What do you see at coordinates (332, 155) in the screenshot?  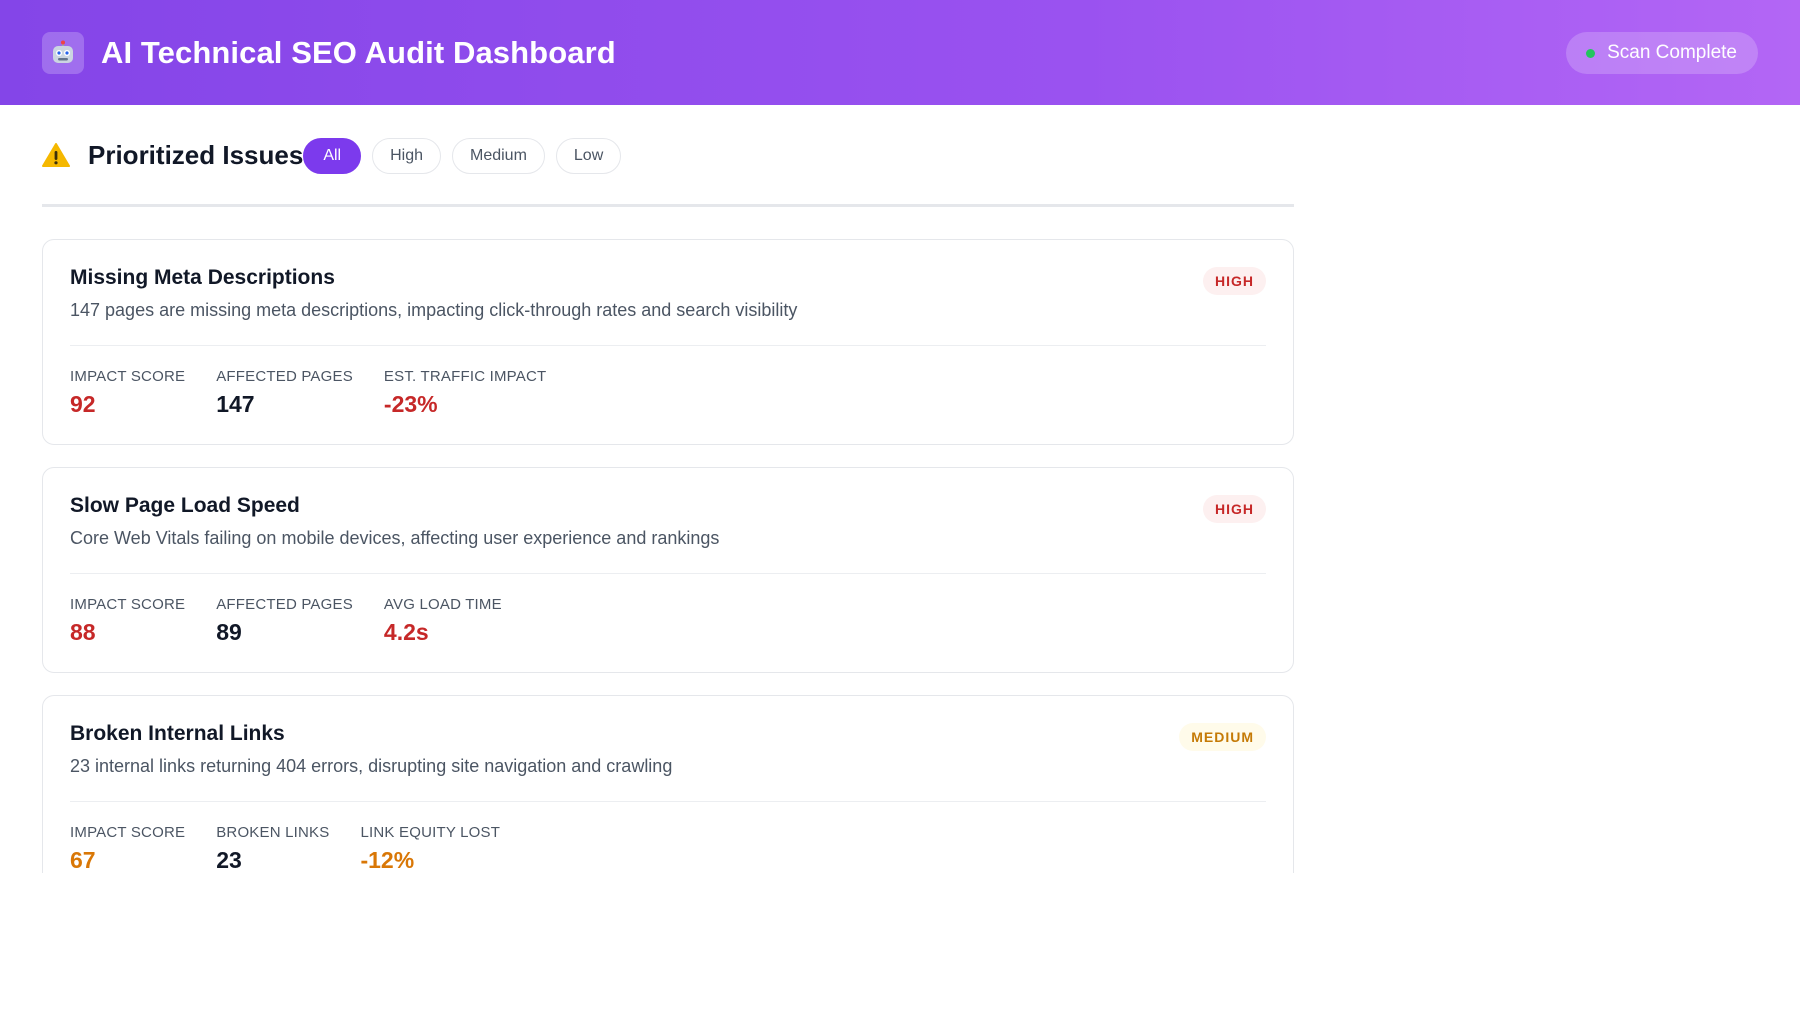 I see `filter-all-button: All` at bounding box center [332, 155].